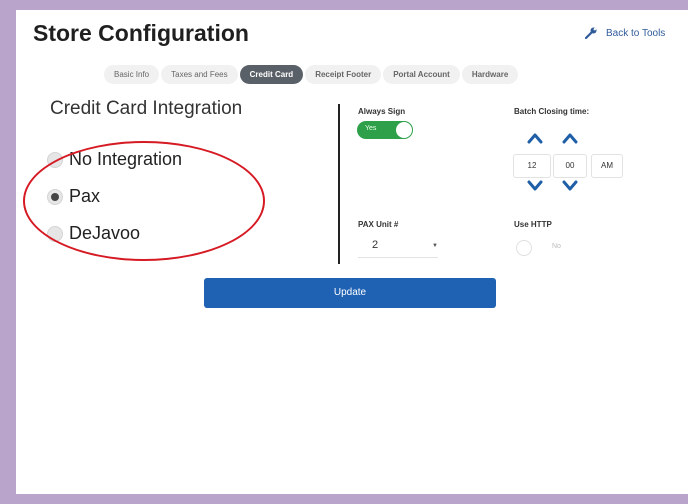 This screenshot has height=504, width=688. What do you see at coordinates (533, 224) in the screenshot?
I see `use-http-label: Use HTTP` at bounding box center [533, 224].